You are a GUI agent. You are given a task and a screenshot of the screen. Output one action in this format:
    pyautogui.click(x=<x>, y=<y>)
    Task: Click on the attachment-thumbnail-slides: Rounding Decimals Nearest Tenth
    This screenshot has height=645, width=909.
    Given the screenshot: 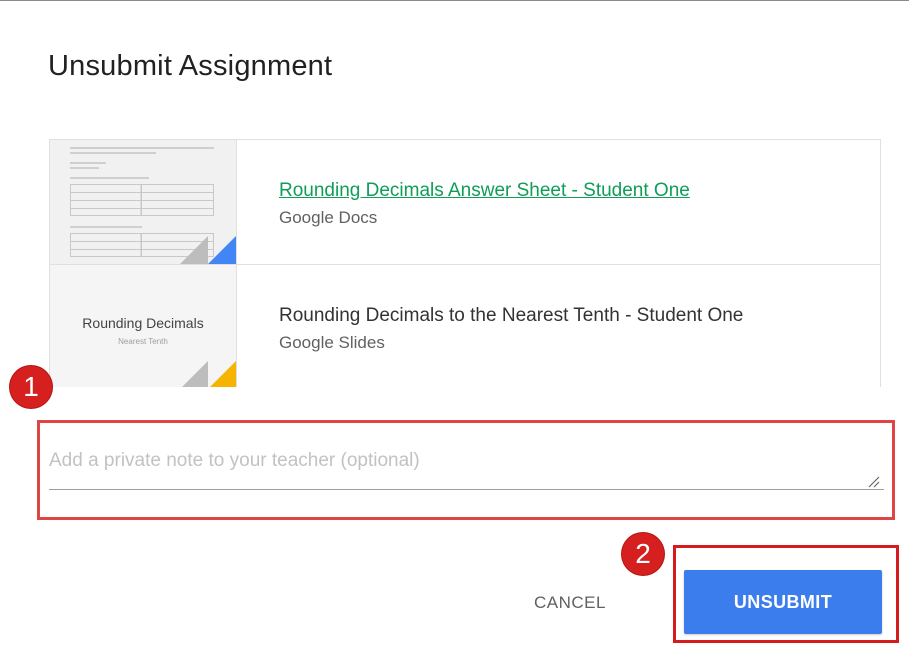 What is the action you would take?
    pyautogui.click(x=143, y=326)
    